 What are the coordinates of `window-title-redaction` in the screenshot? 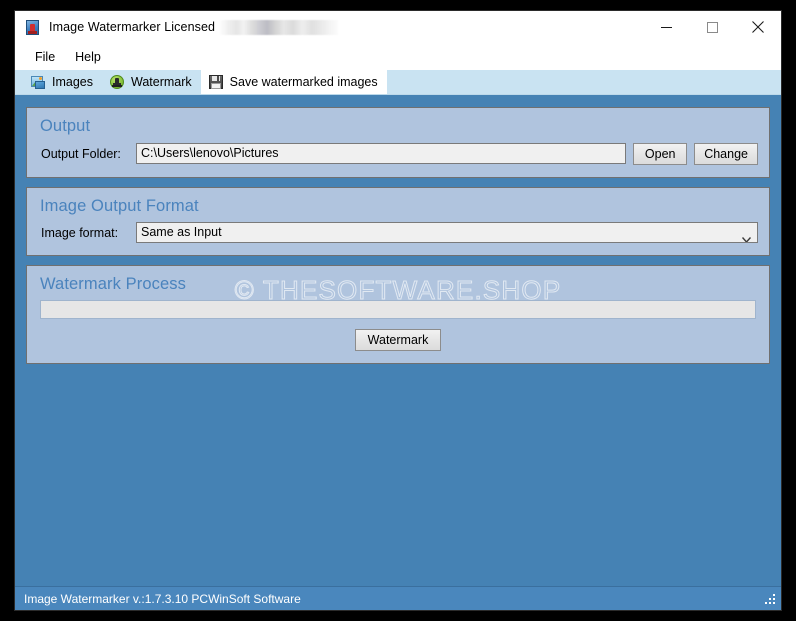 It's located at (279, 28).